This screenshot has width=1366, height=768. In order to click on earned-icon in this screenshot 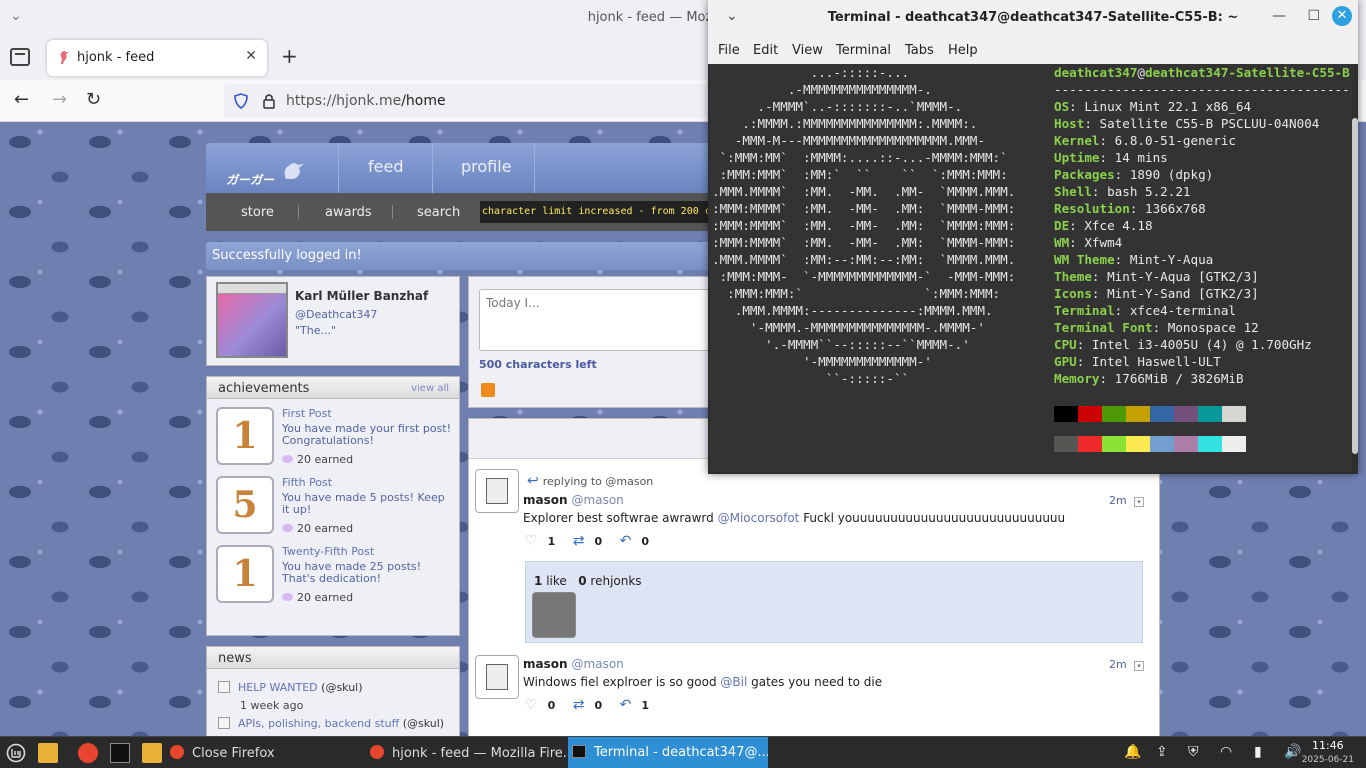, I will do `click(287, 597)`.